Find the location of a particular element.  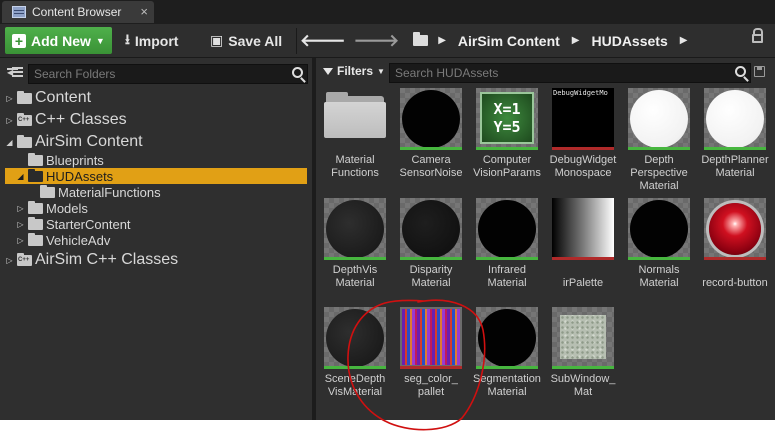

tree-item-airsim-cpp-classes: ▷ AirSim C++ Classes is located at coordinates (156, 260).